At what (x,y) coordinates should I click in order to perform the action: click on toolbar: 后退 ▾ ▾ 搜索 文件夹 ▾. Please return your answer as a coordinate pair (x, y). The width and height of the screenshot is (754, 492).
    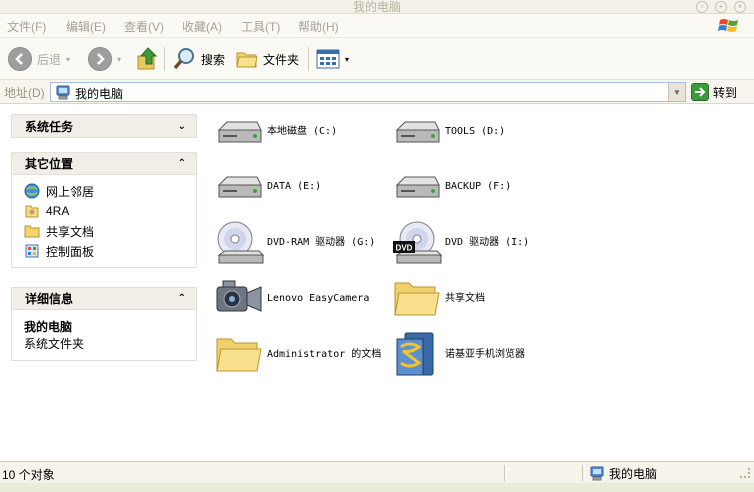
    Looking at the image, I should click on (377, 59).